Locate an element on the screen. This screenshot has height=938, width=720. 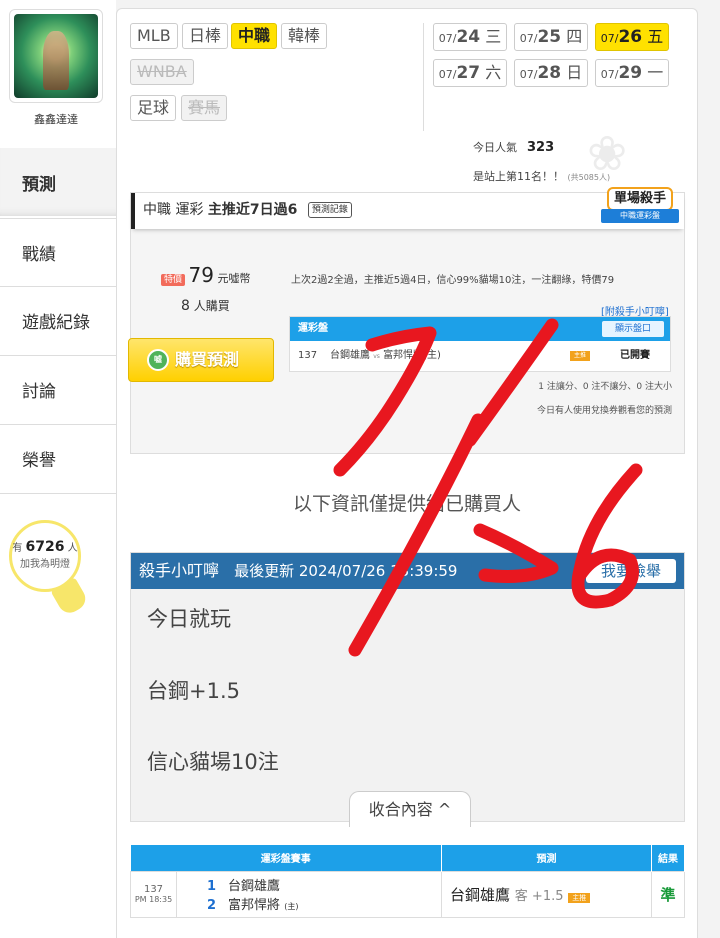
buyers-line: 8 人購買 is located at coordinates (205, 305).